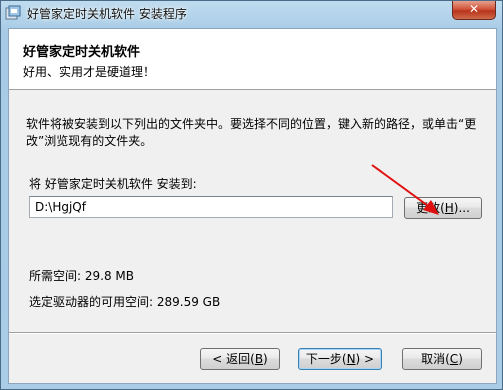 This screenshot has width=503, height=390. What do you see at coordinates (89, 72) in the screenshot?
I see `header-subtitle: 好用、实用才是硬道理！` at bounding box center [89, 72].